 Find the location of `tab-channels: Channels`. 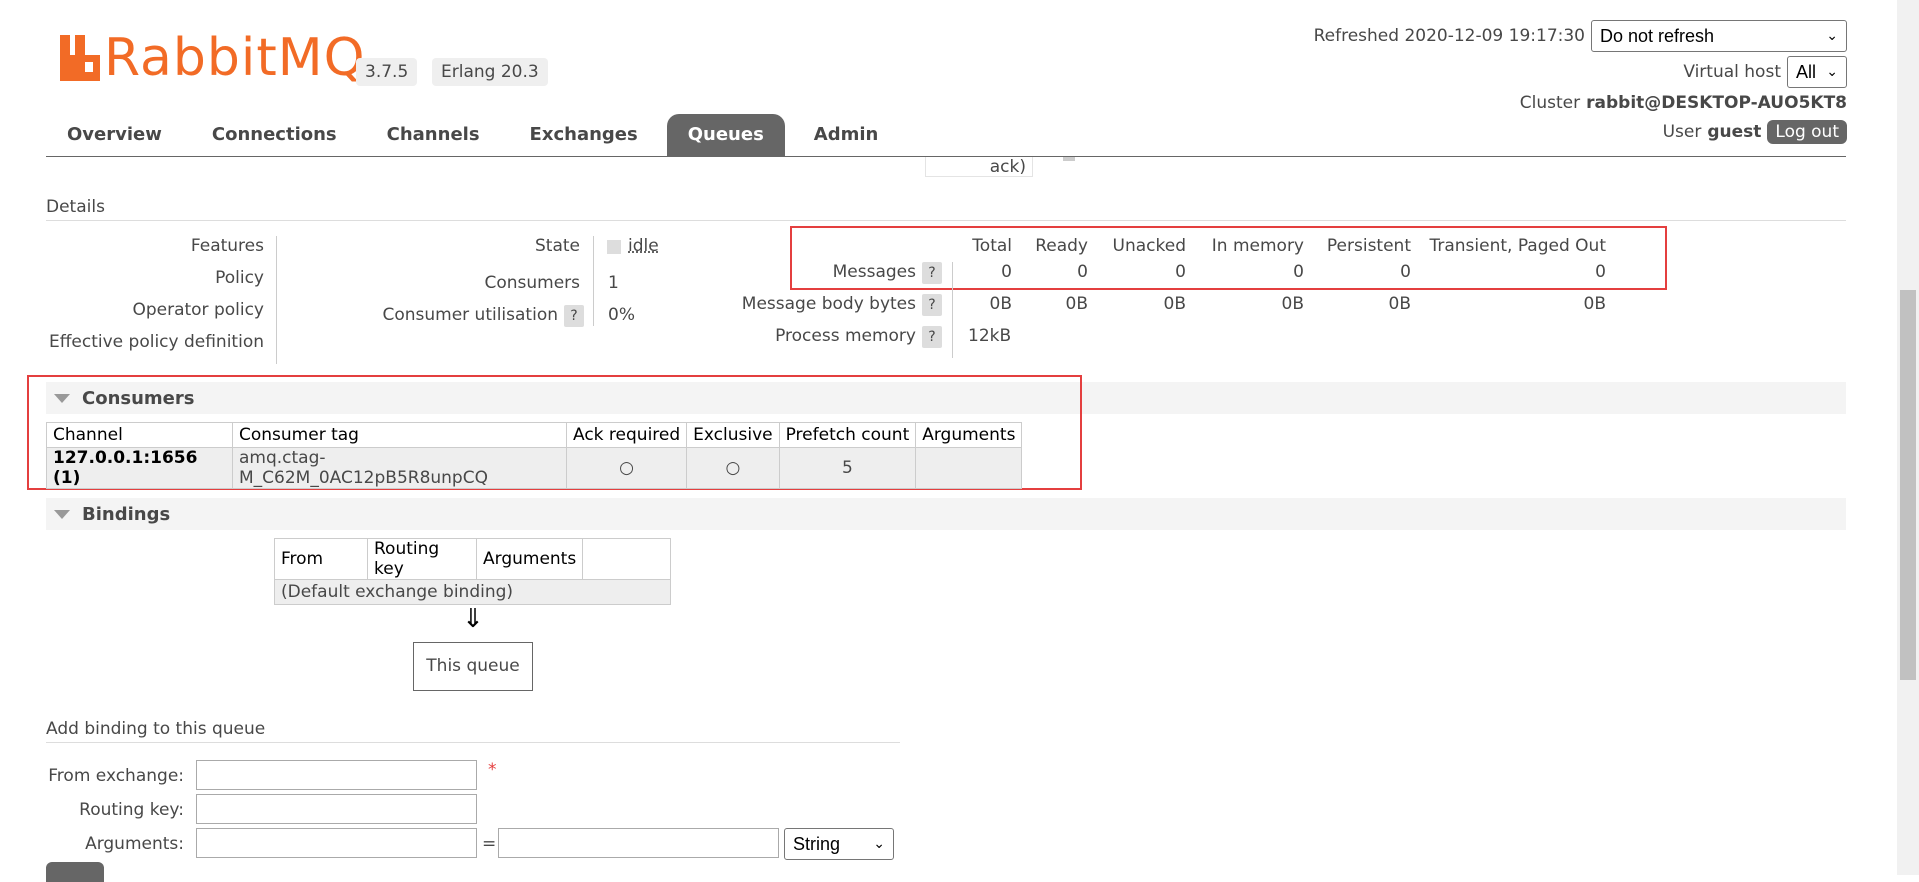

tab-channels: Channels is located at coordinates (433, 135).